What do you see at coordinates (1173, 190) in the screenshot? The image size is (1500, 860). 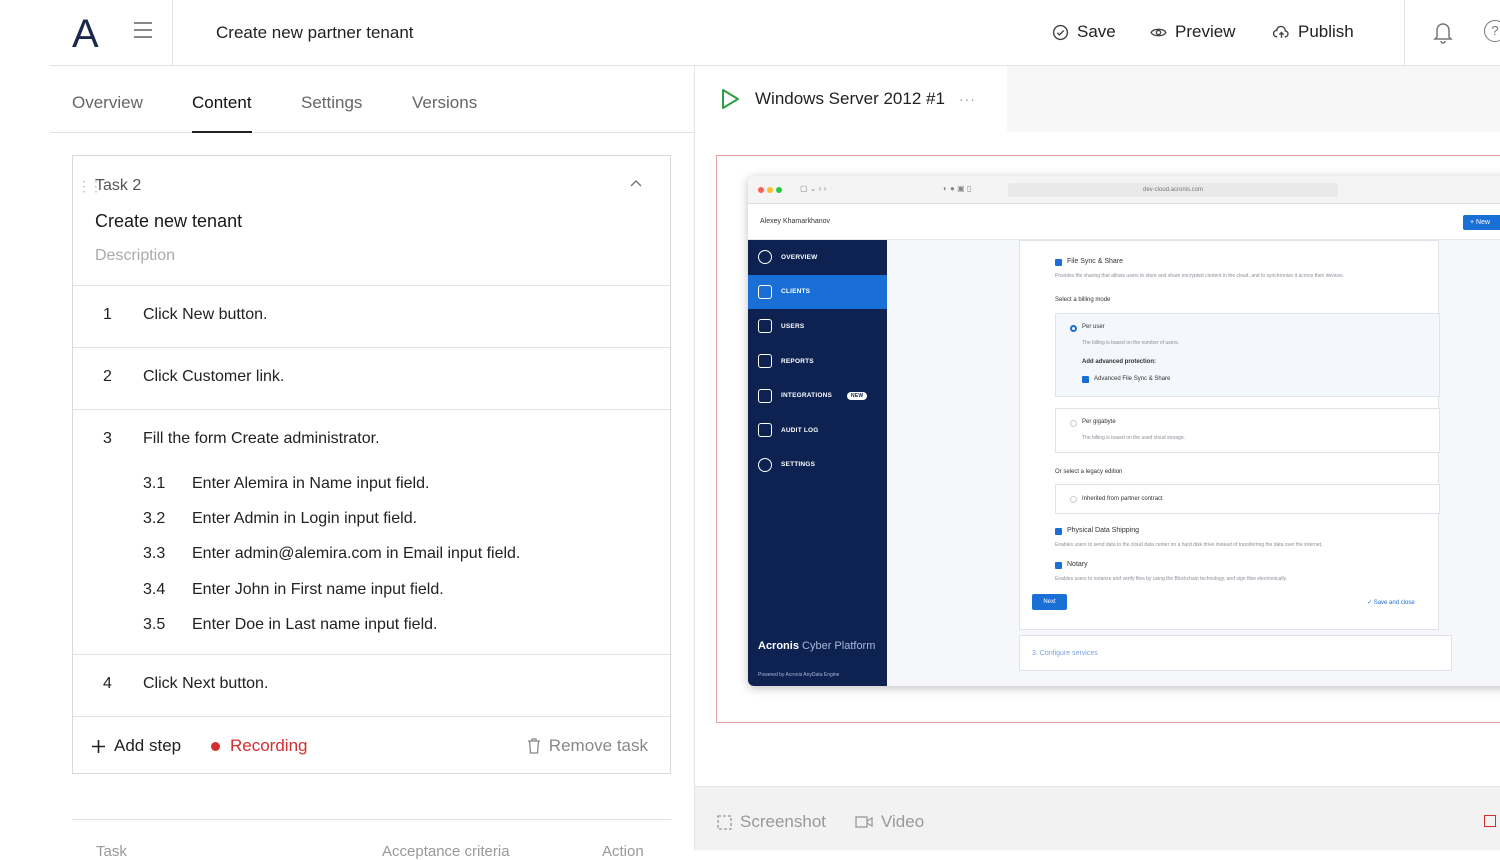 I see `browser-url: dev-cloud.acronis.com` at bounding box center [1173, 190].